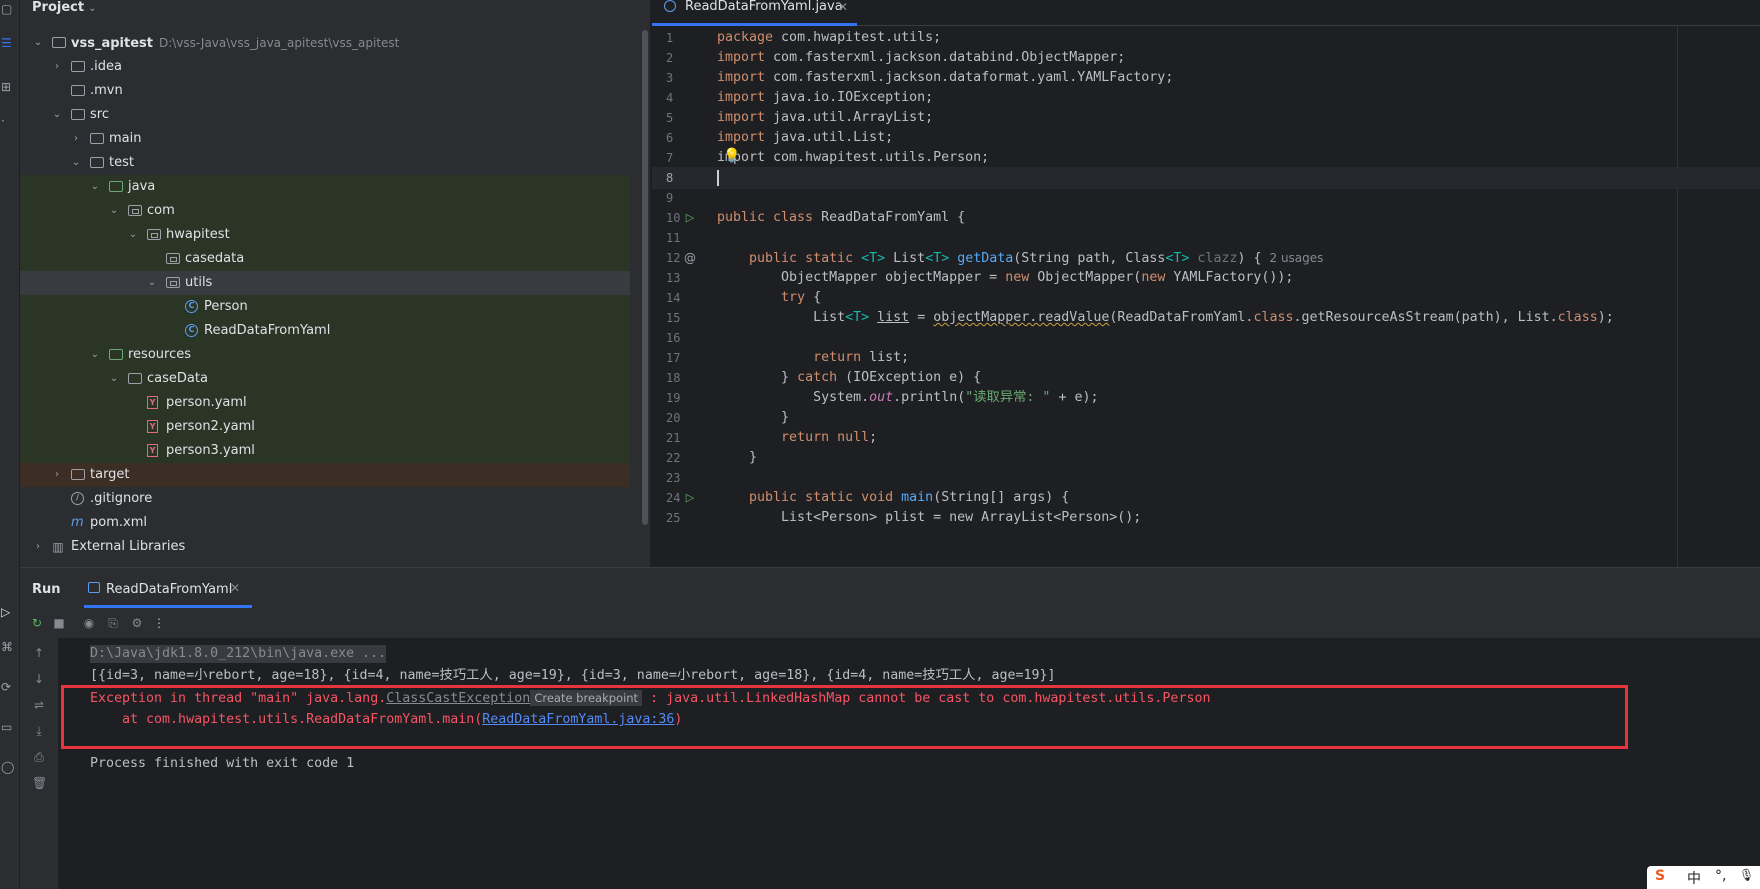 The image size is (1760, 889). What do you see at coordinates (676, 518) in the screenshot?
I see `line-number: 25` at bounding box center [676, 518].